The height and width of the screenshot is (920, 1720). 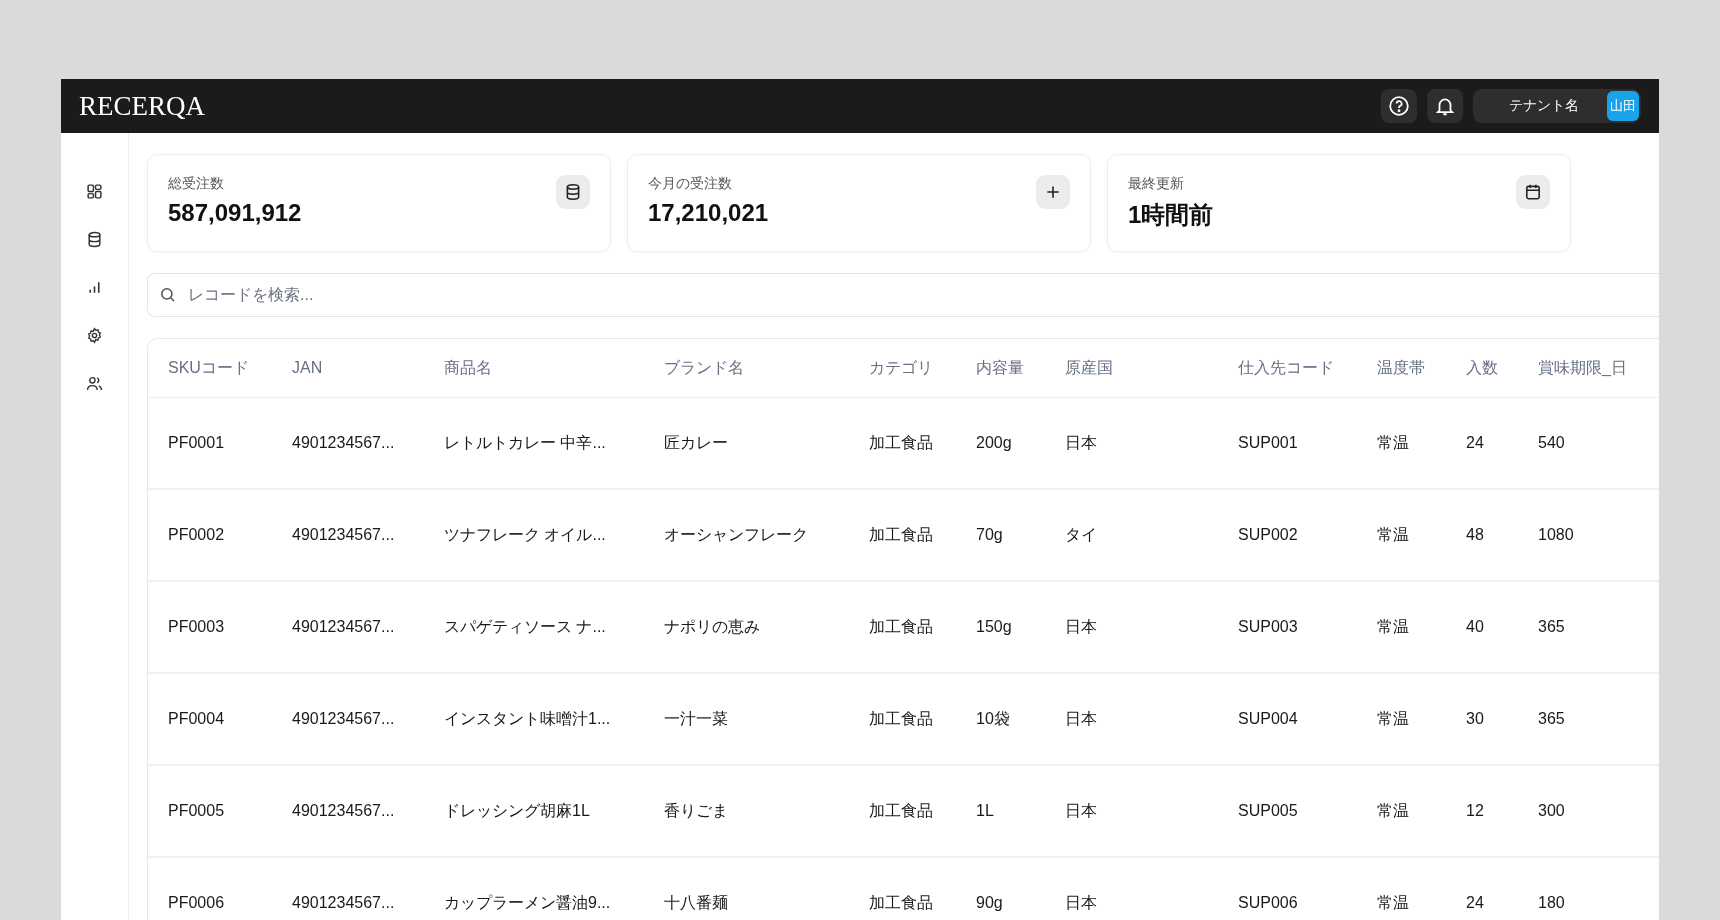 What do you see at coordinates (308, 368) in the screenshot?
I see `column-header: JAN` at bounding box center [308, 368].